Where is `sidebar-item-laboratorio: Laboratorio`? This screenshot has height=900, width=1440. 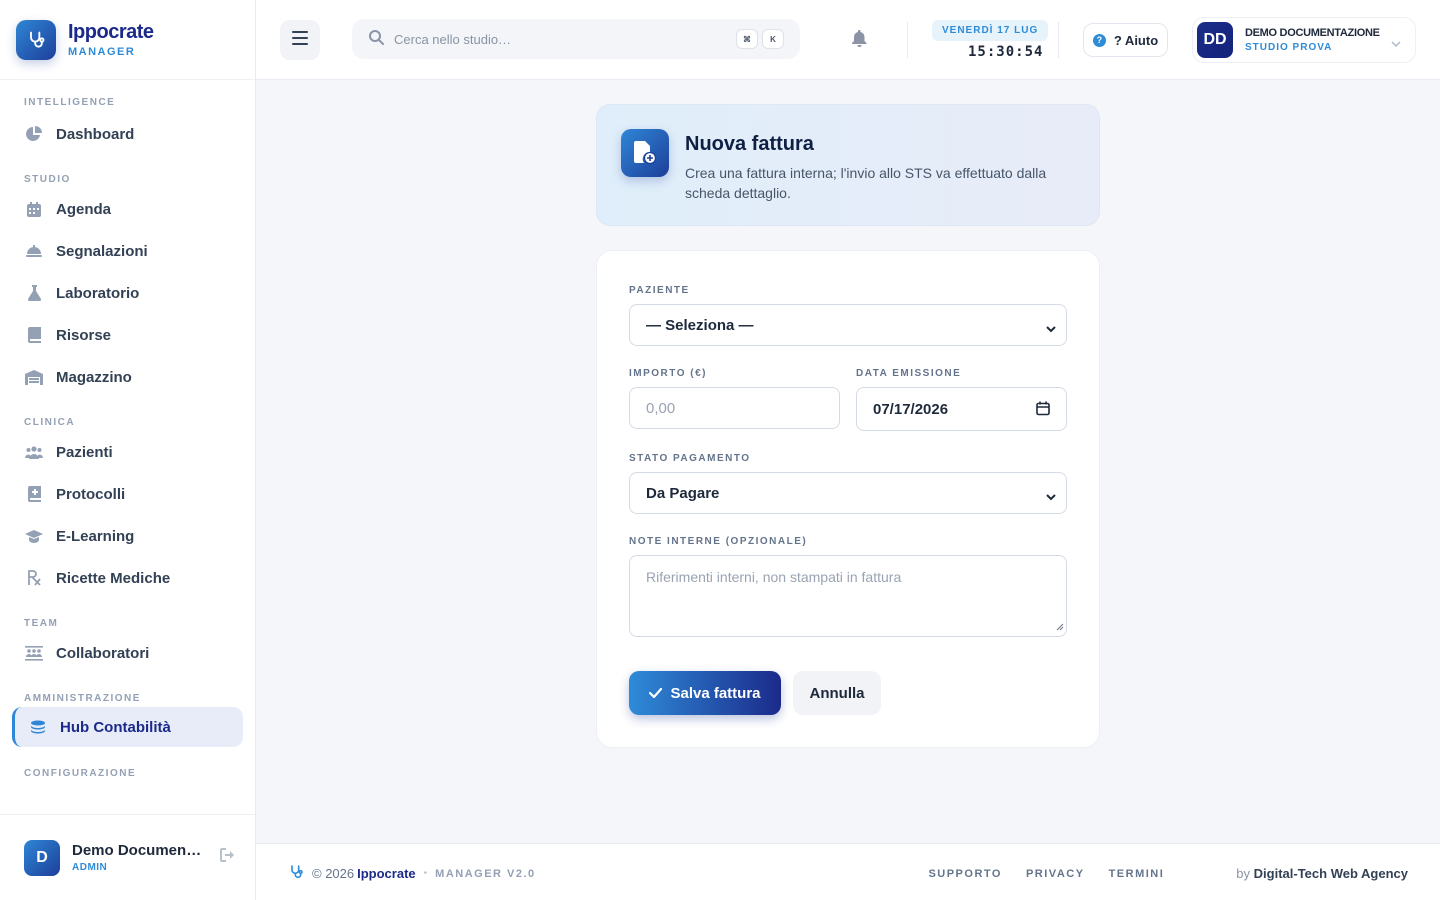 sidebar-item-laboratorio: Laboratorio is located at coordinates (127, 293).